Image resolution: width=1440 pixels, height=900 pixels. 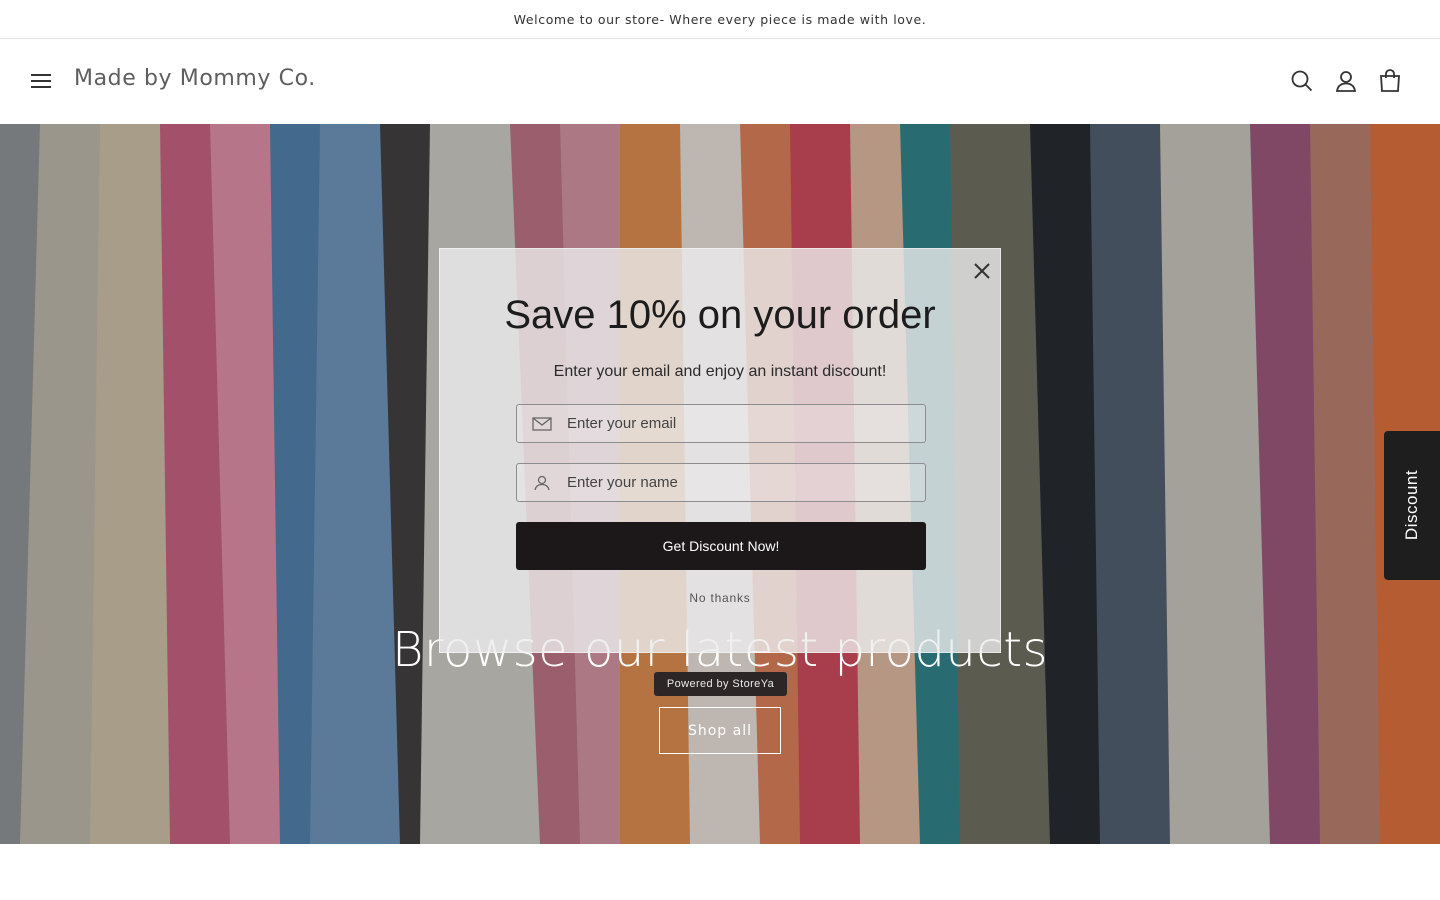 What do you see at coordinates (720, 315) in the screenshot?
I see `popup-title: Save 10% on your order` at bounding box center [720, 315].